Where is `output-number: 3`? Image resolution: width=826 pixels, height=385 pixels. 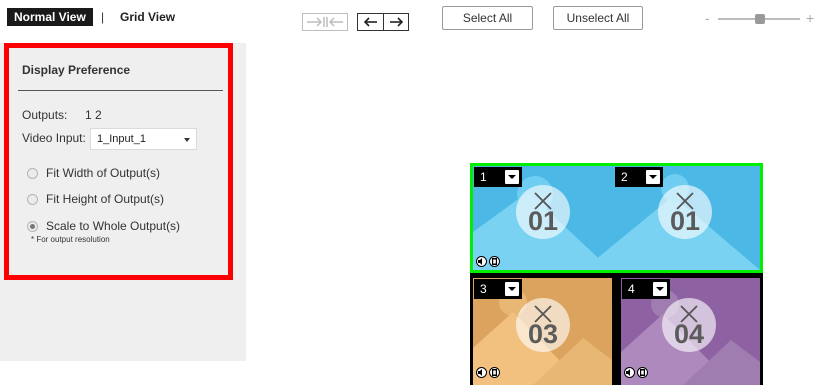
output-number: 3 is located at coordinates (483, 289).